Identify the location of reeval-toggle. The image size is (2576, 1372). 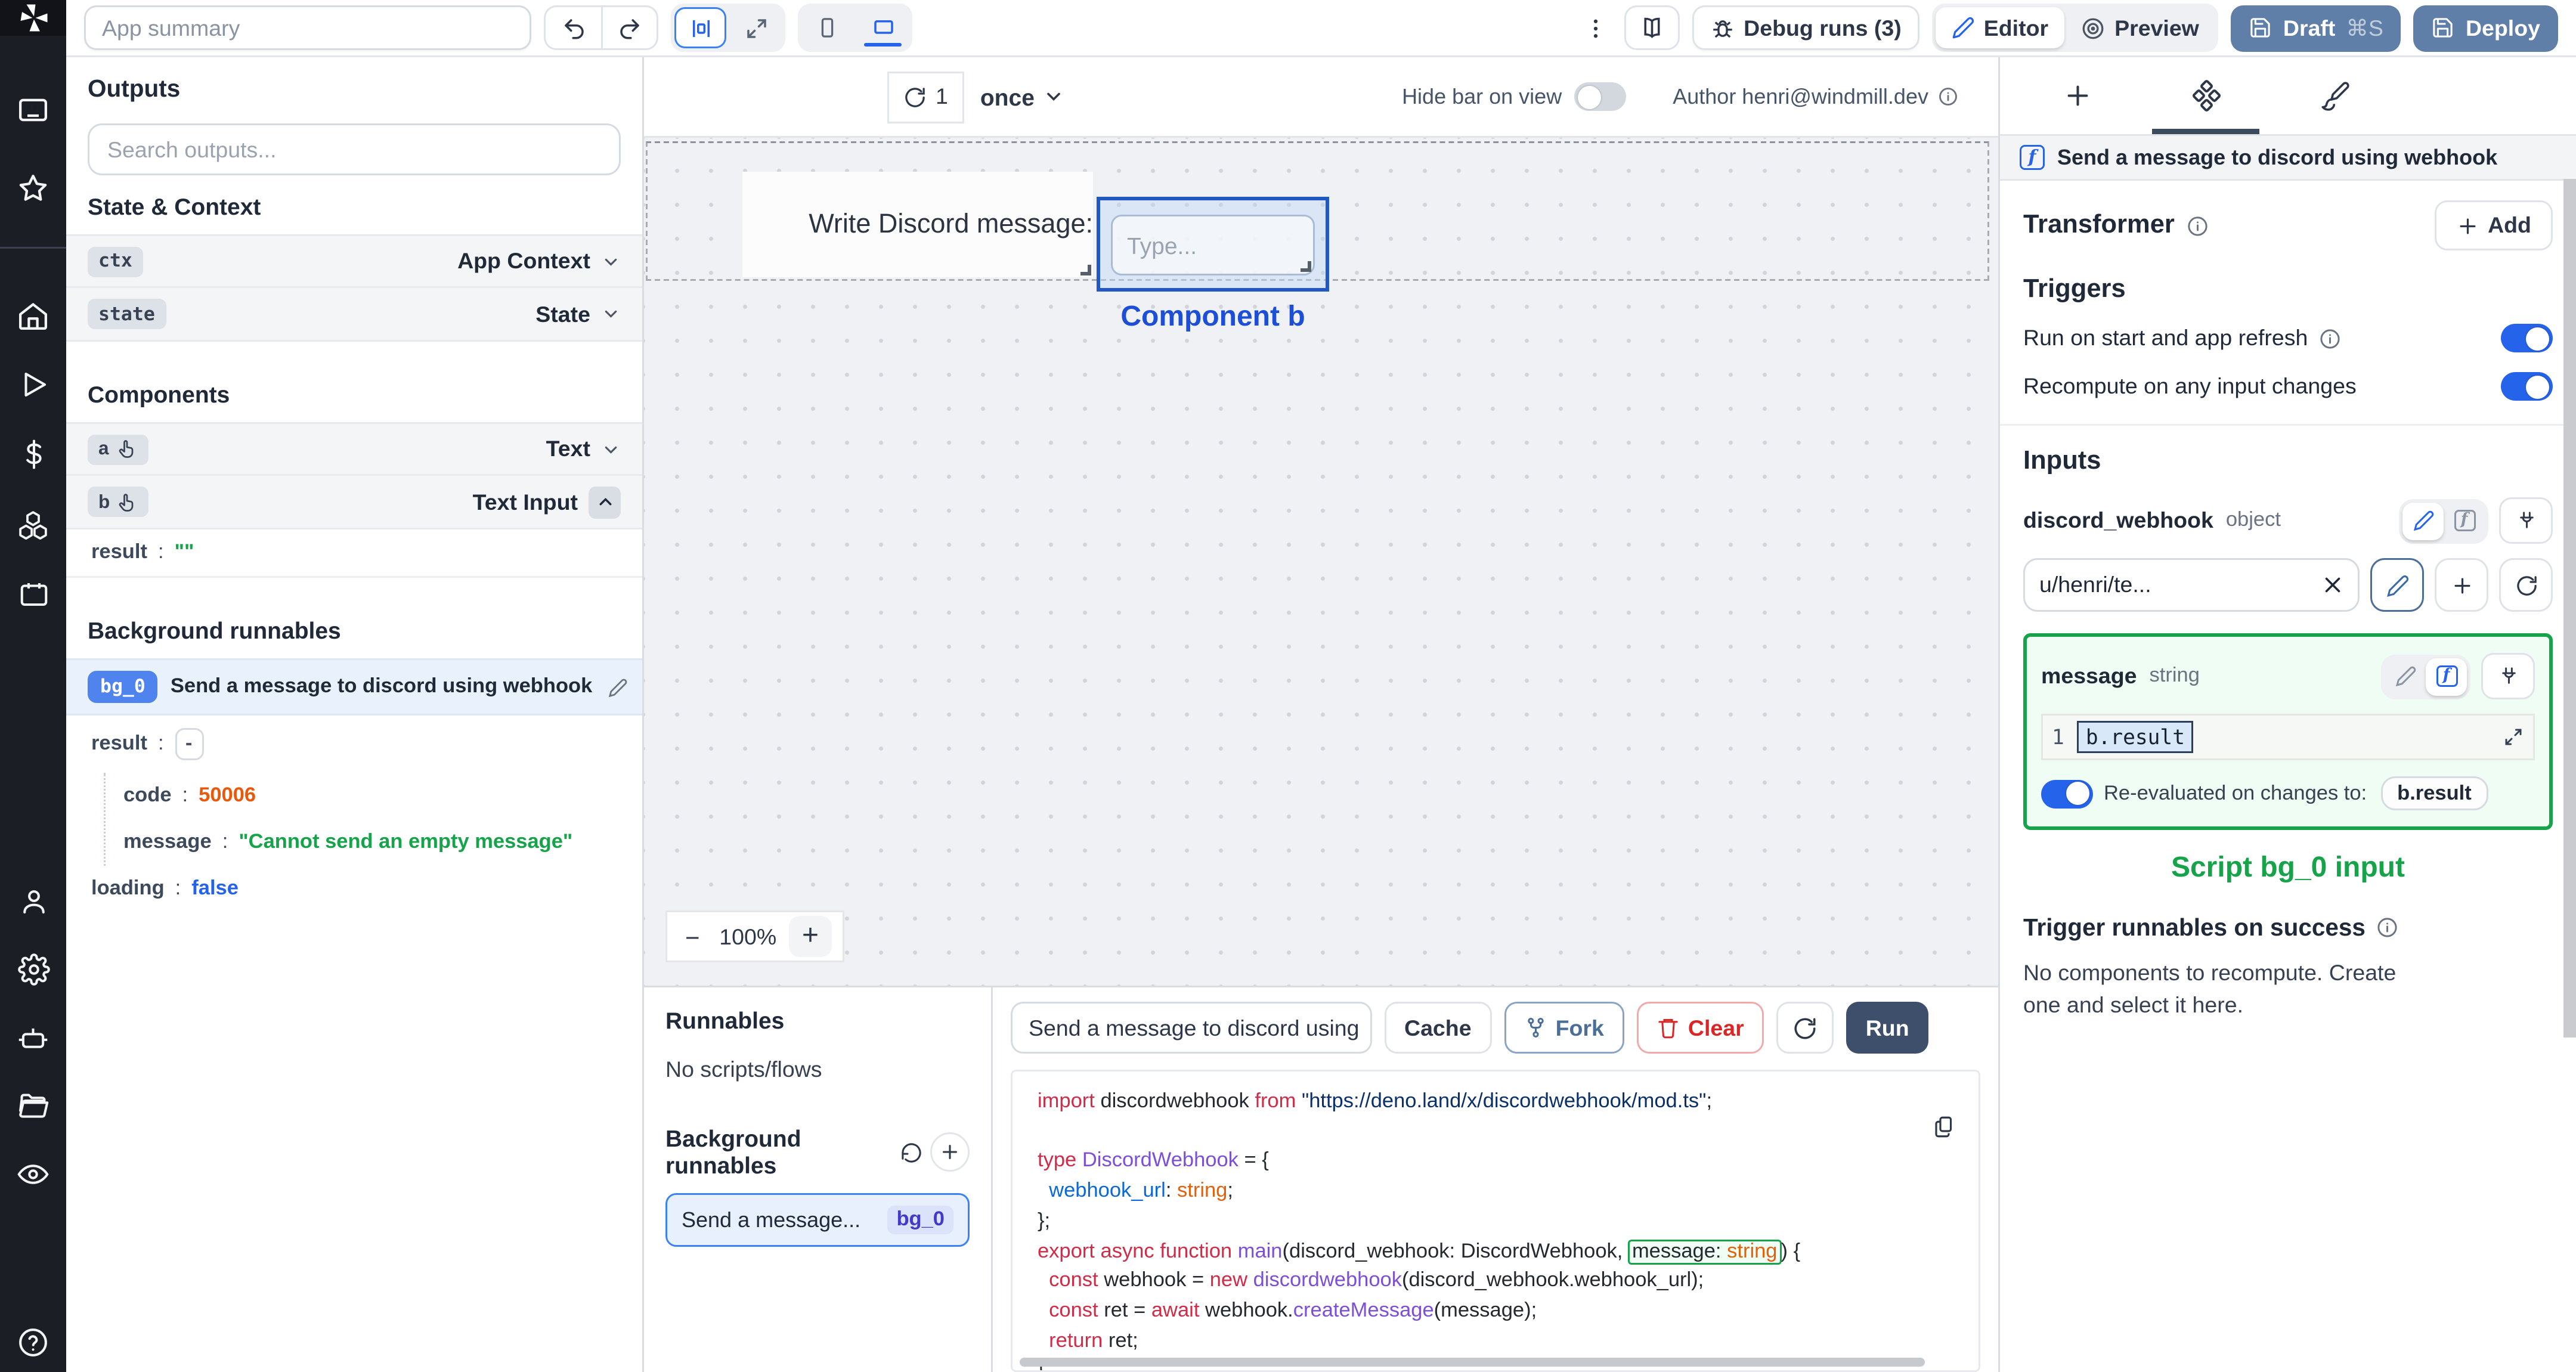
(2067, 793).